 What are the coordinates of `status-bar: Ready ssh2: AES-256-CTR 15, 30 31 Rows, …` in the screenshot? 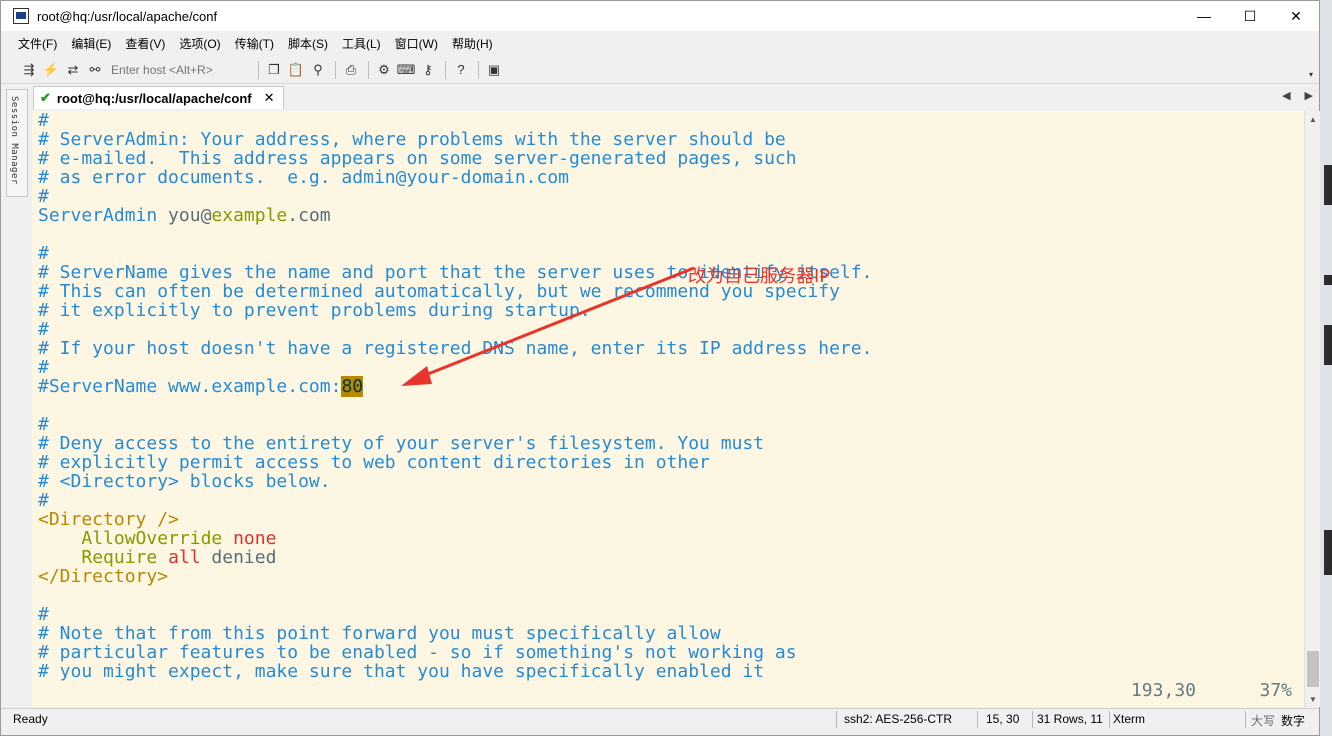 It's located at (660, 719).